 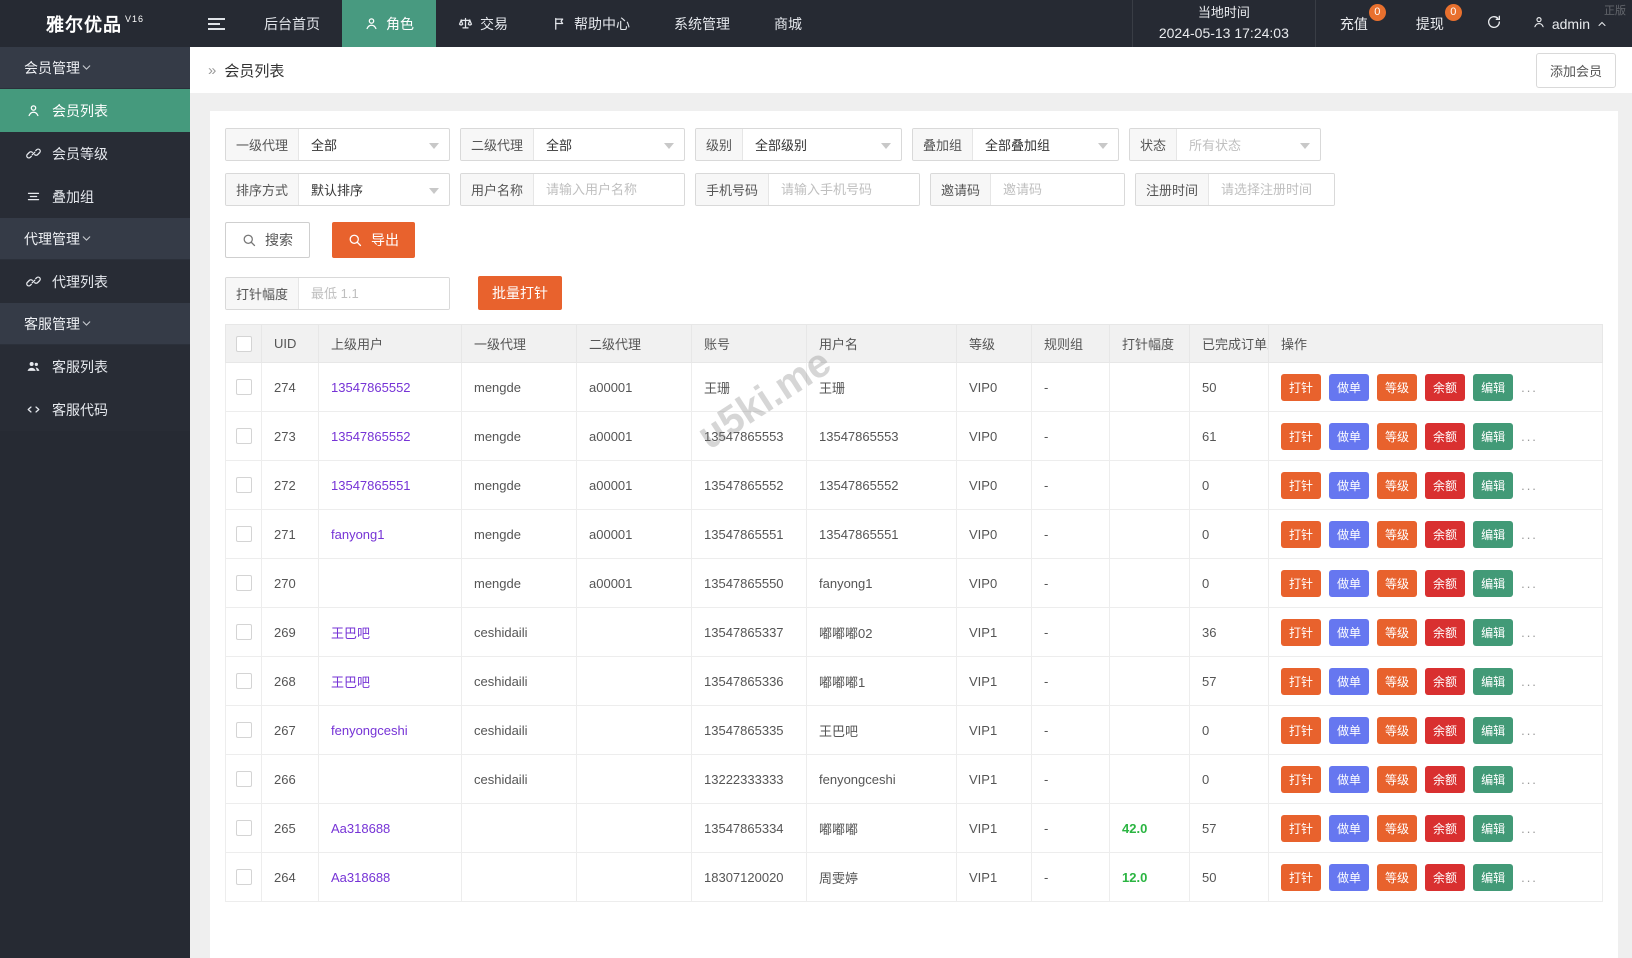 What do you see at coordinates (1354, 23) in the screenshot?
I see `recharge-button: 充值 0` at bounding box center [1354, 23].